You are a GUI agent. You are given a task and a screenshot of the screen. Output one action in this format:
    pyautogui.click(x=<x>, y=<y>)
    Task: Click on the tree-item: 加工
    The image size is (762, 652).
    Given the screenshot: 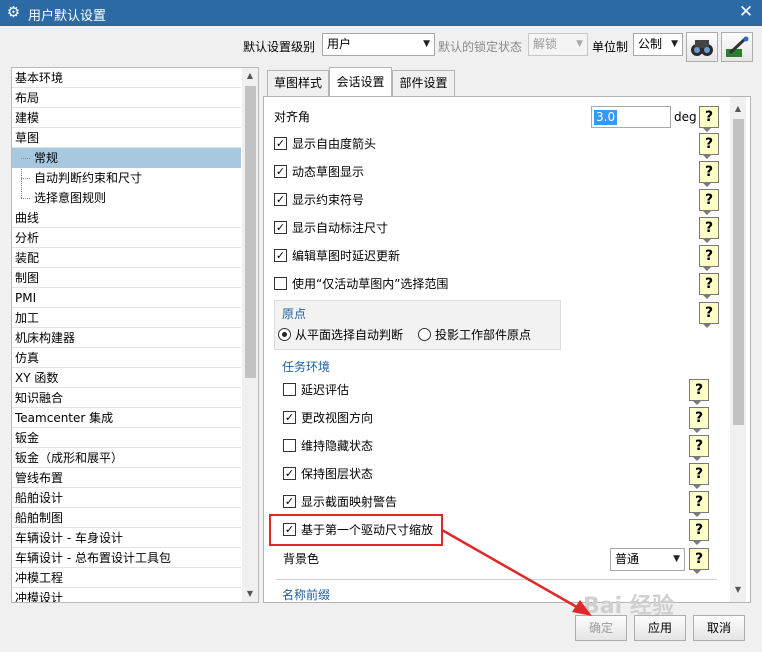 What is the action you would take?
    pyautogui.click(x=126, y=318)
    